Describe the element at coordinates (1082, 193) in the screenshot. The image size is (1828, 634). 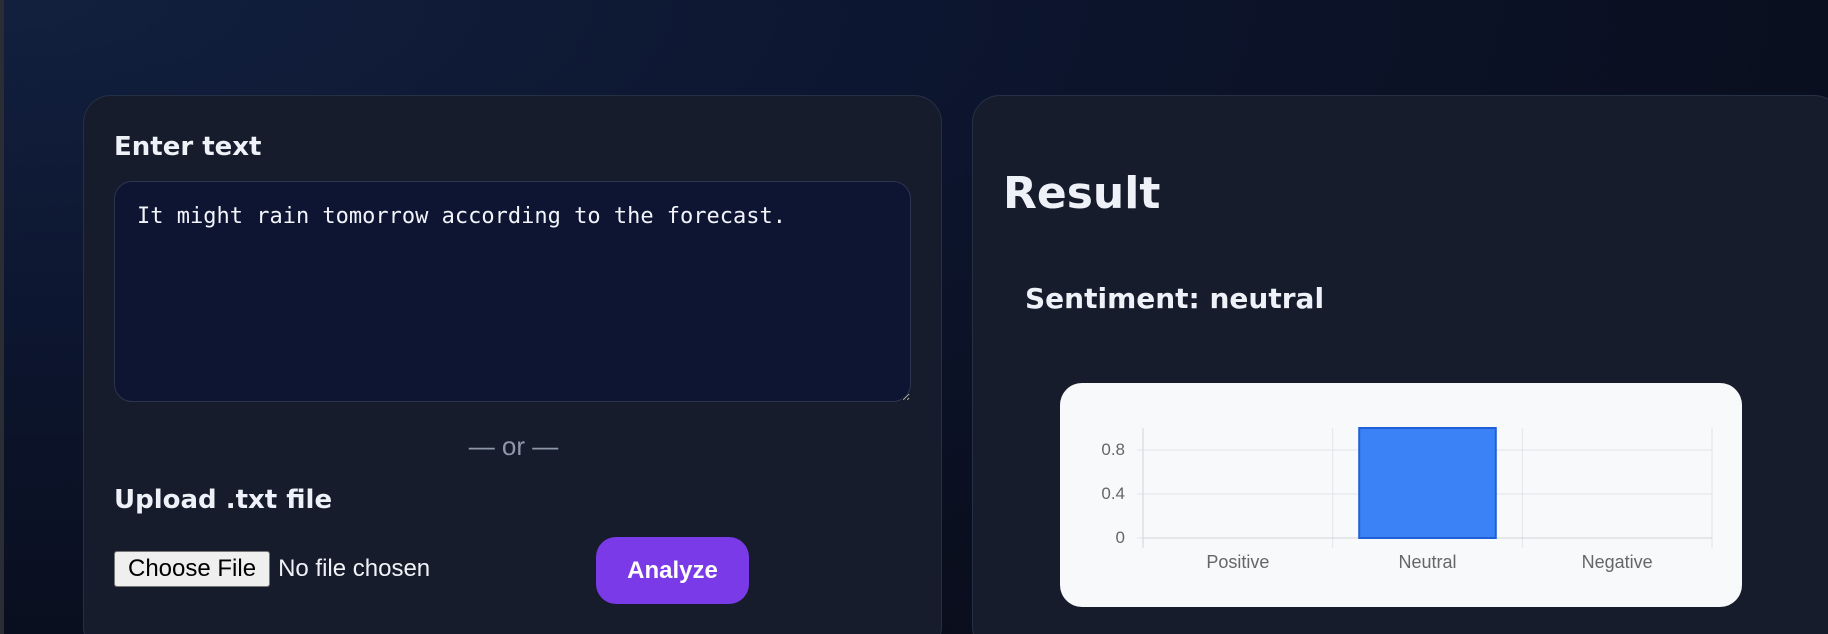
I see `result-title: Result` at that location.